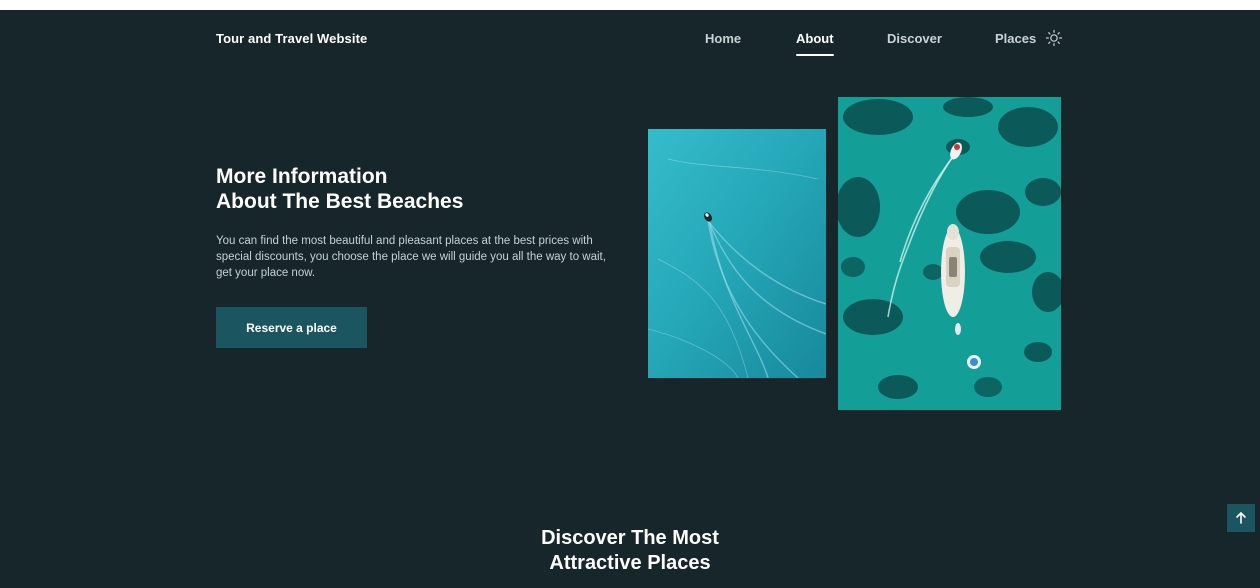 Image resolution: width=1260 pixels, height=588 pixels. Describe the element at coordinates (630, 551) in the screenshot. I see `discover-title: Discover The Most Attractive Places` at that location.